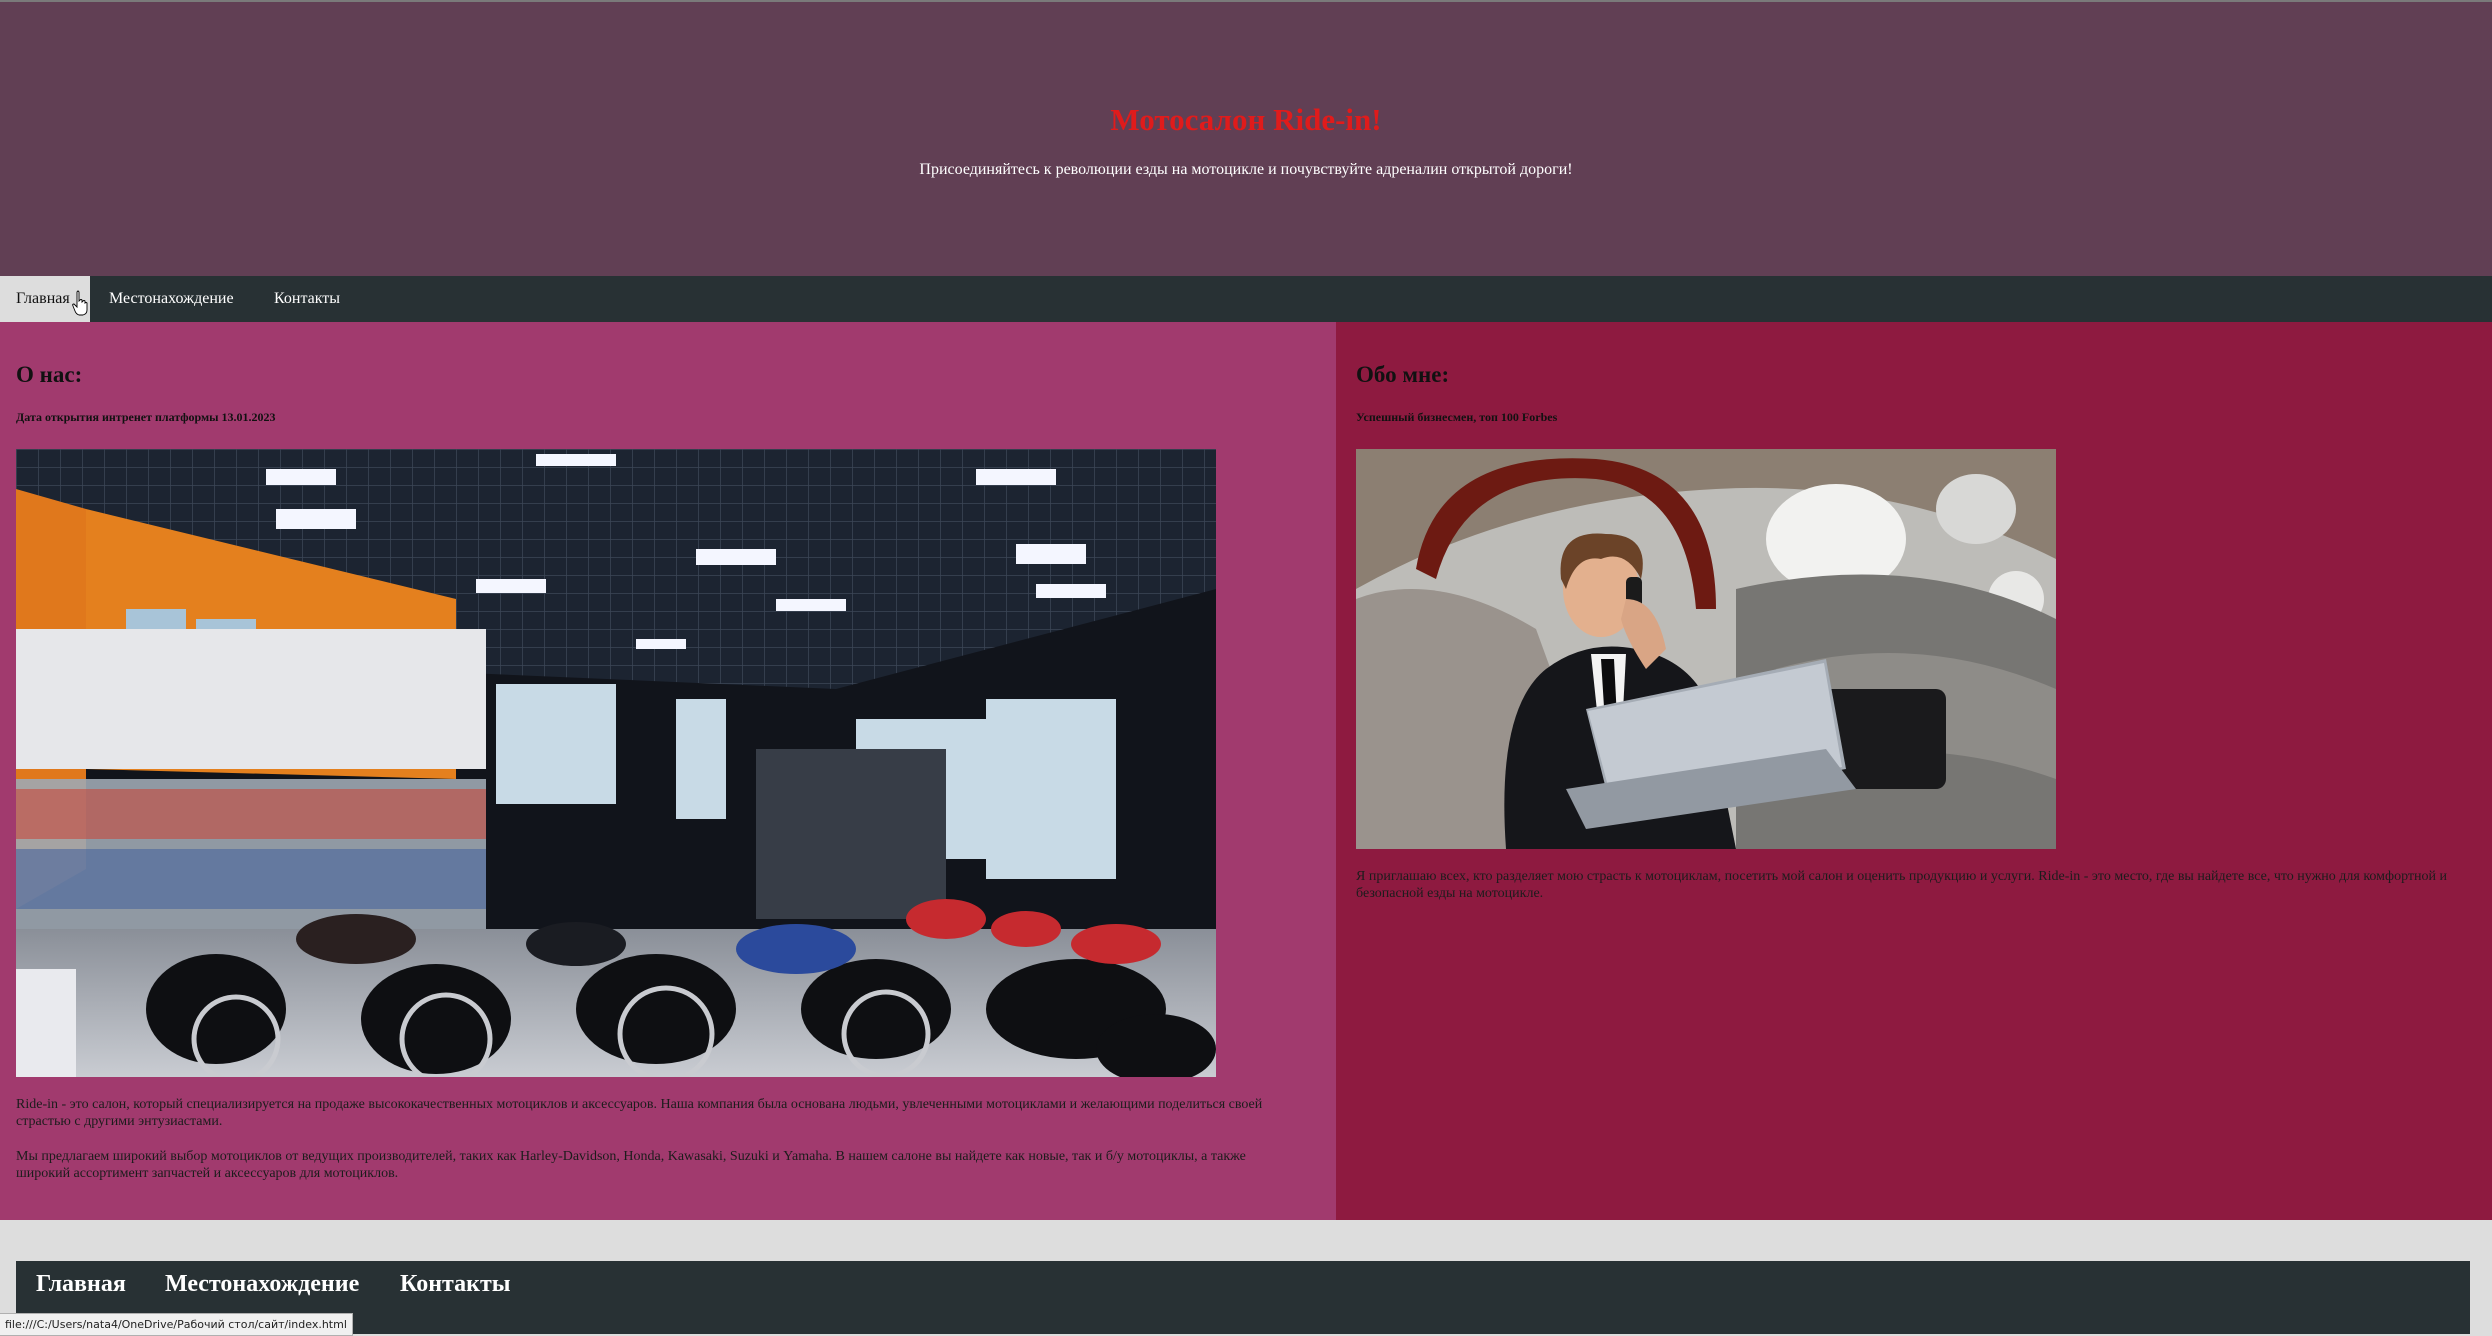  I want to click on nav-link-contacts: Контакты, so click(307, 299).